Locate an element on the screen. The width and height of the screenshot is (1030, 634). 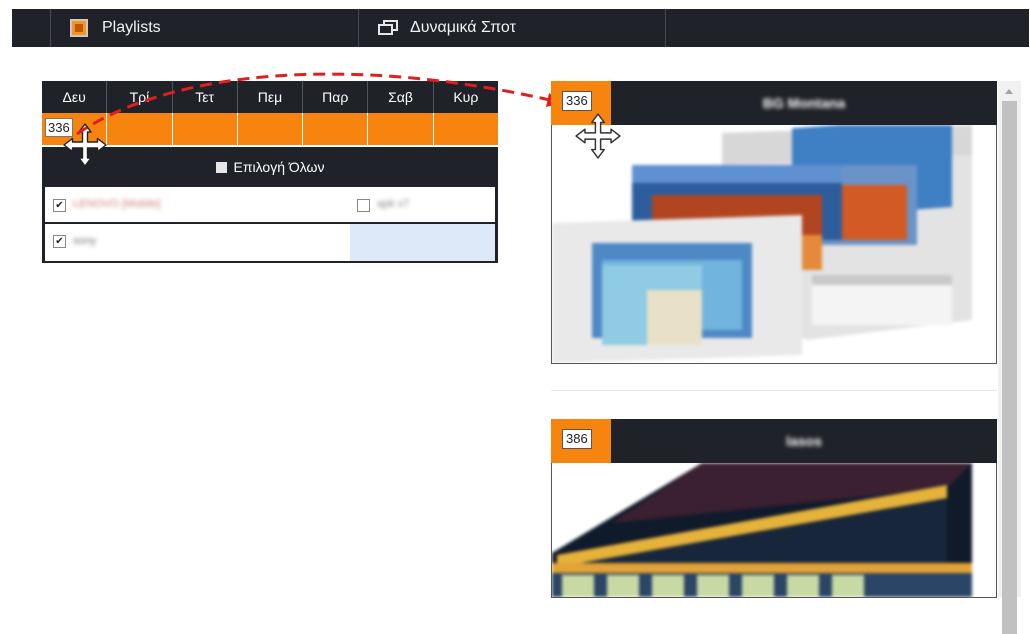
spot-card-title: BG Montana is located at coordinates (804, 103).